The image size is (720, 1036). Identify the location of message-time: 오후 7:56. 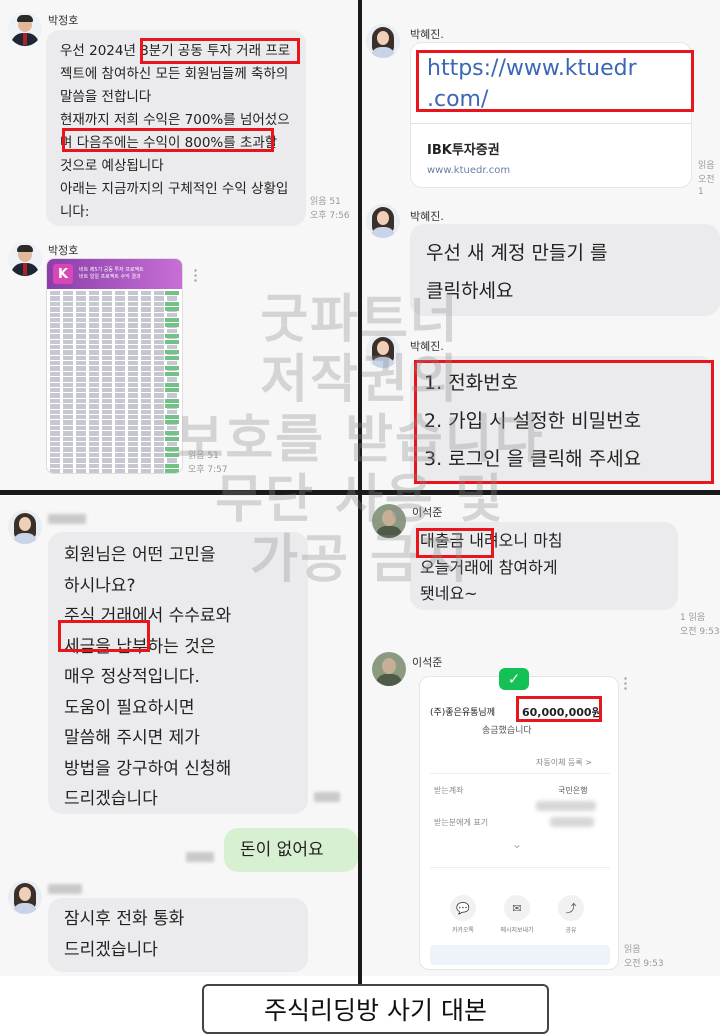
(330, 216).